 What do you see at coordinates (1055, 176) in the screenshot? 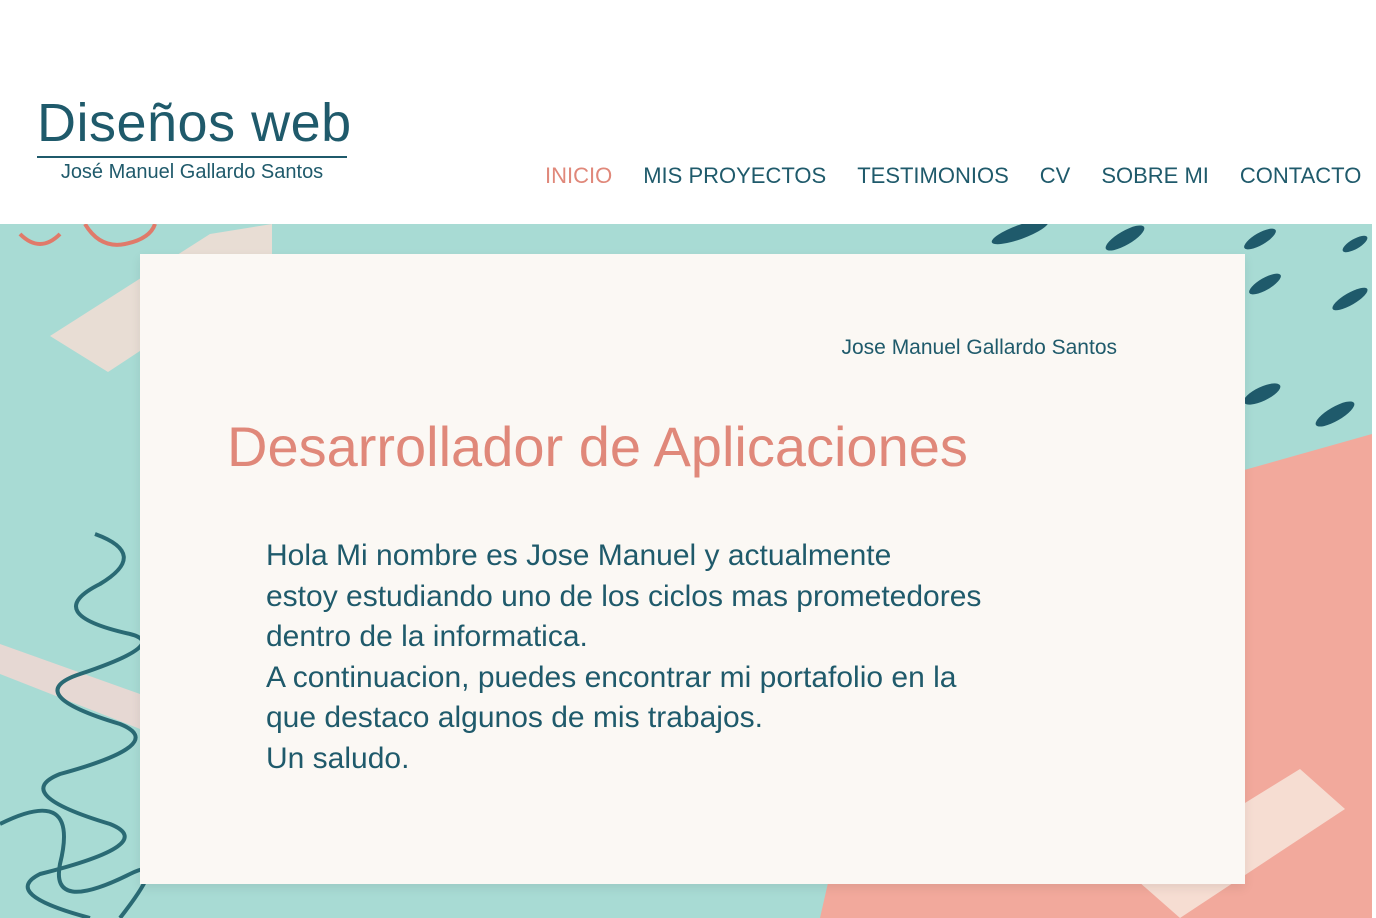
I see `nav-item-cv: CV` at bounding box center [1055, 176].